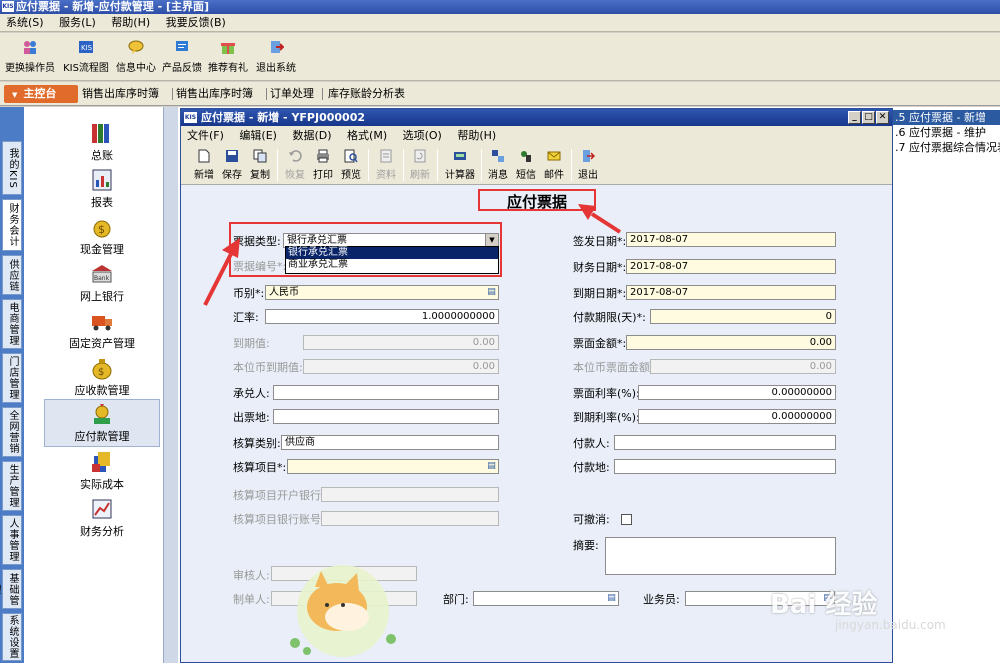 This screenshot has width=1000, height=663. I want to click on new-button: 新增, so click(204, 165).